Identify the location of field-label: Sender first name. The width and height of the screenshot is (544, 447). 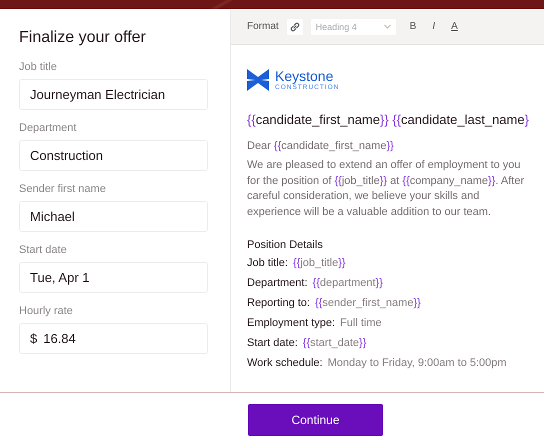
(63, 189).